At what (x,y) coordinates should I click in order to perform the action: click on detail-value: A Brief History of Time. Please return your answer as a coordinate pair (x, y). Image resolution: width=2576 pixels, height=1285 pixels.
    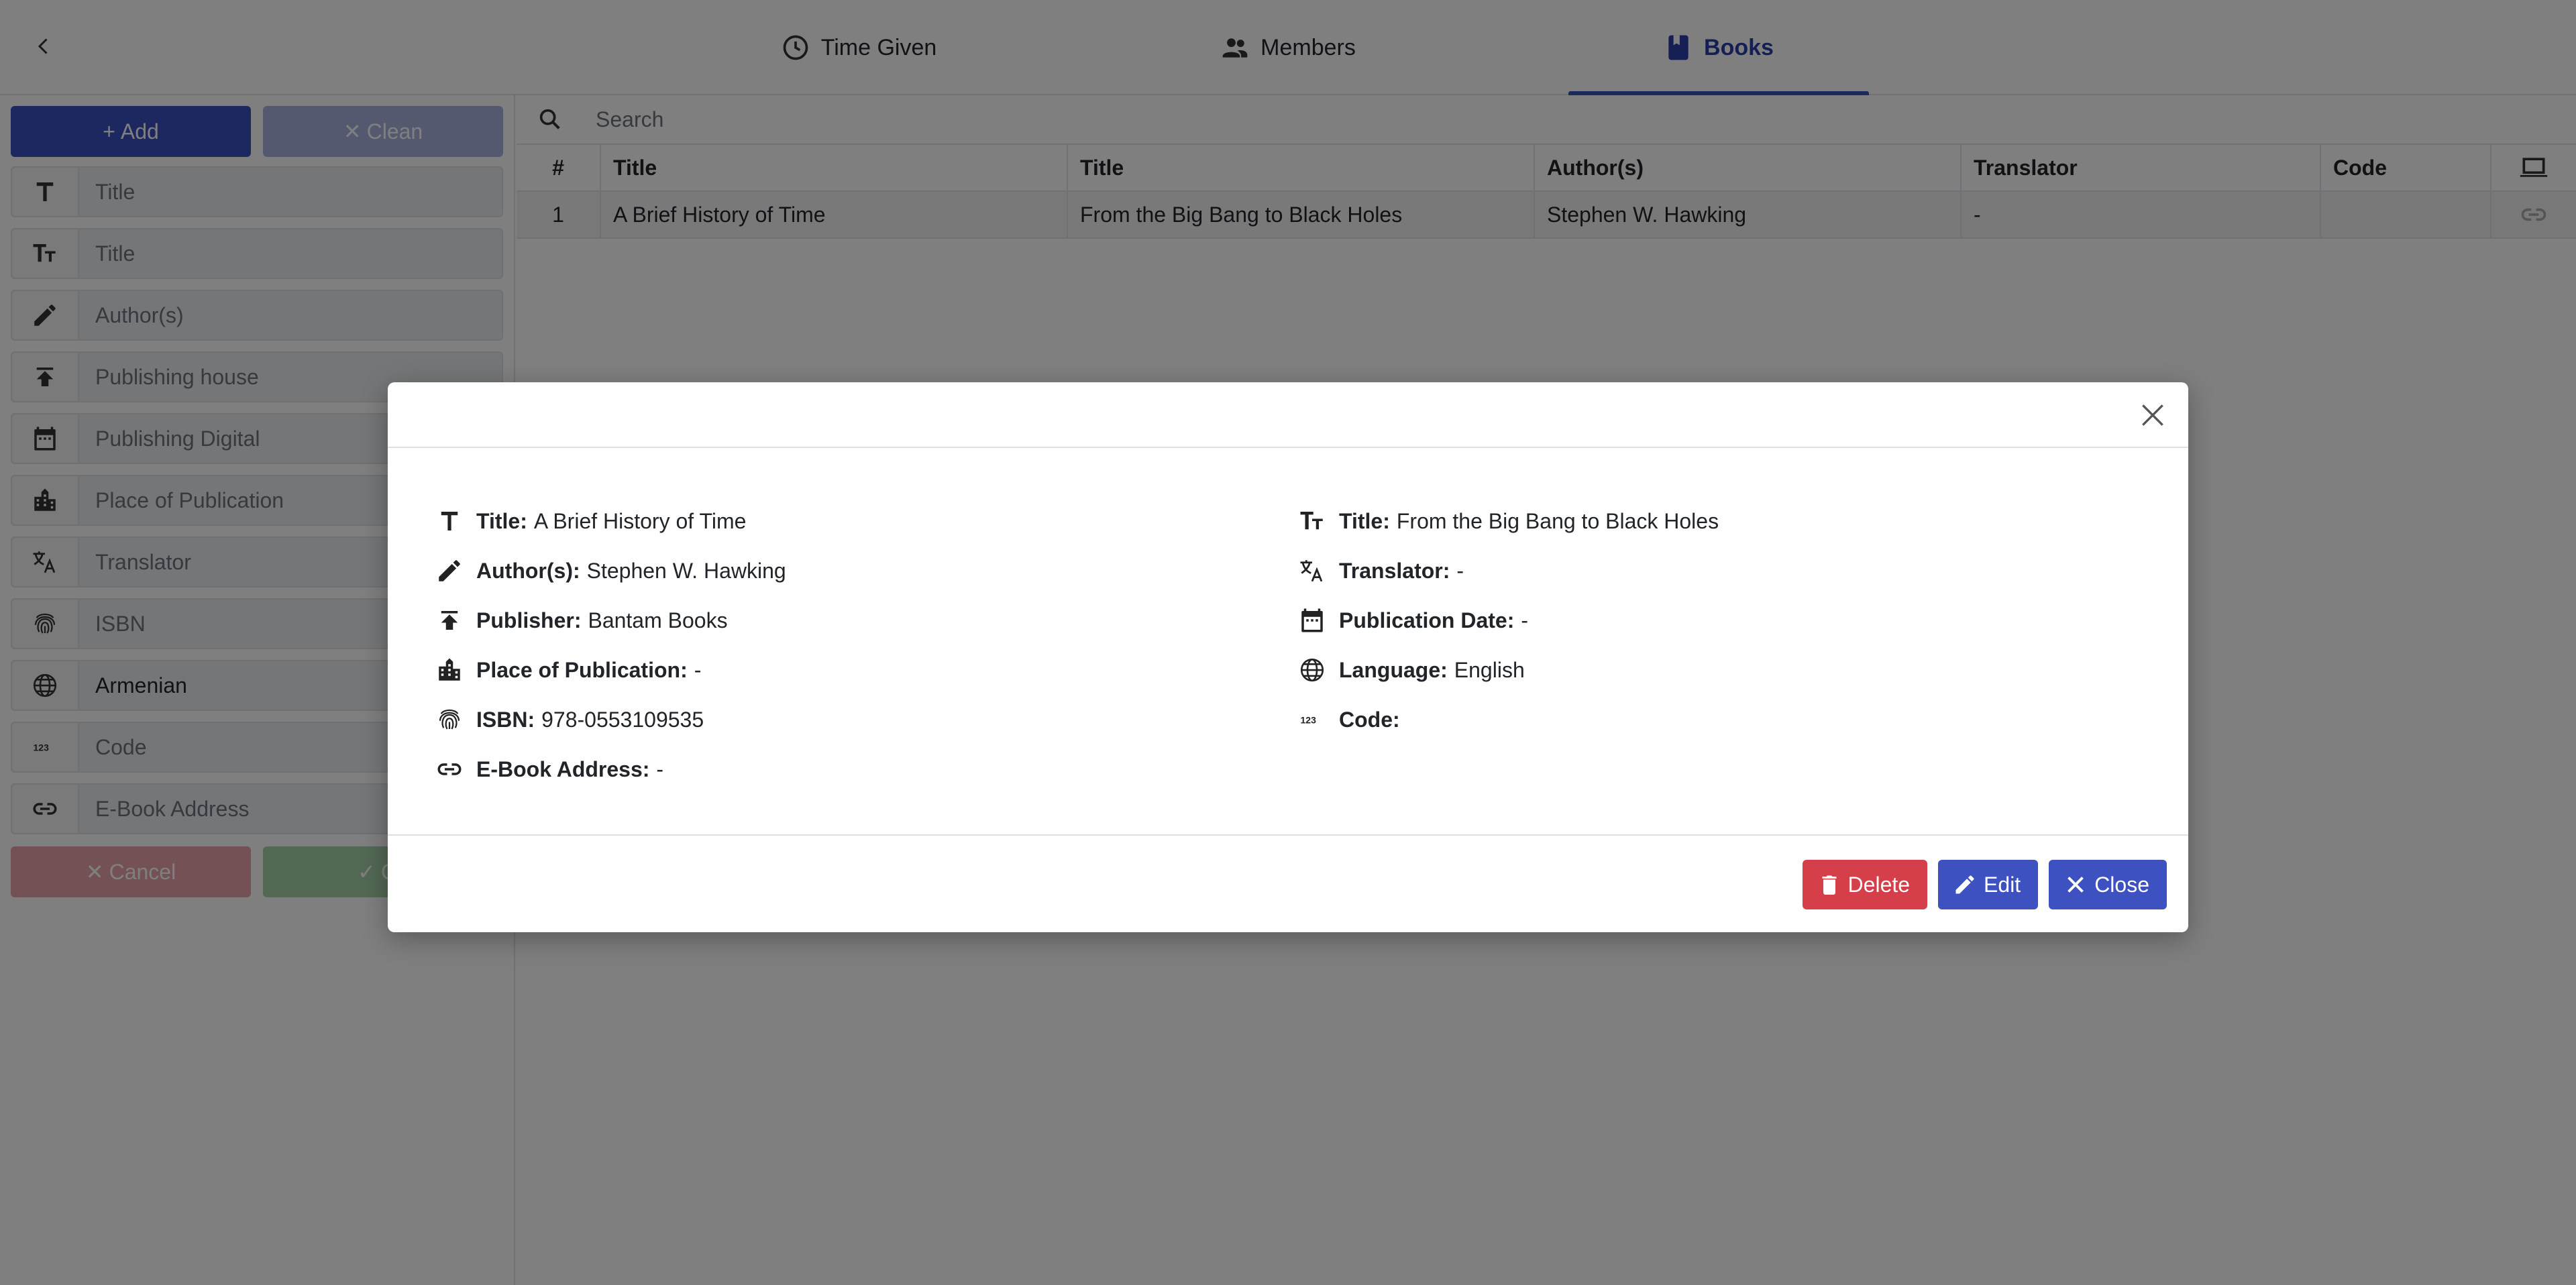
    Looking at the image, I should click on (640, 520).